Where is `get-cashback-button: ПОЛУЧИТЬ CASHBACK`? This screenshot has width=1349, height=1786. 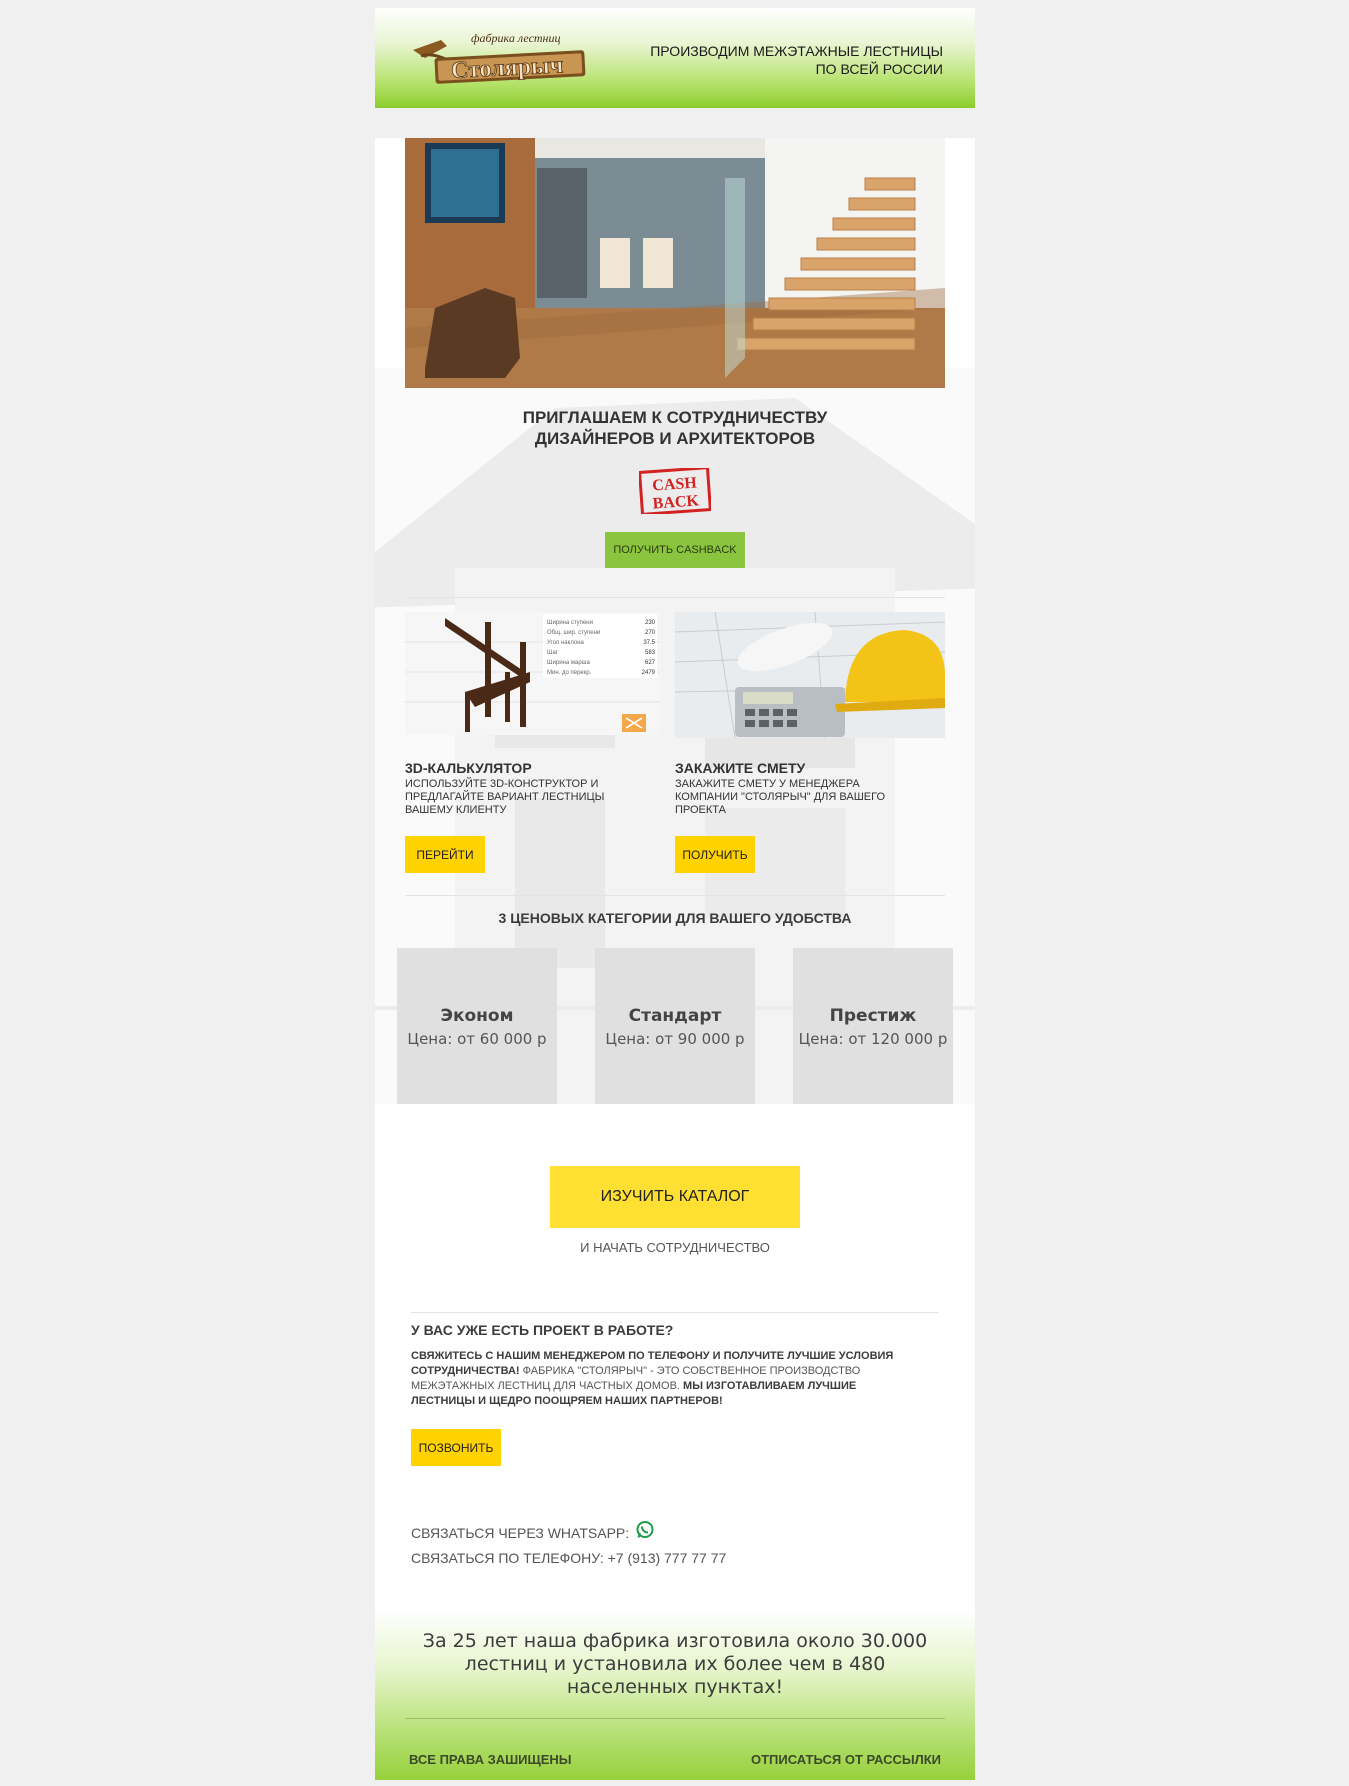 get-cashback-button: ПОЛУЧИТЬ CASHBACK is located at coordinates (675, 550).